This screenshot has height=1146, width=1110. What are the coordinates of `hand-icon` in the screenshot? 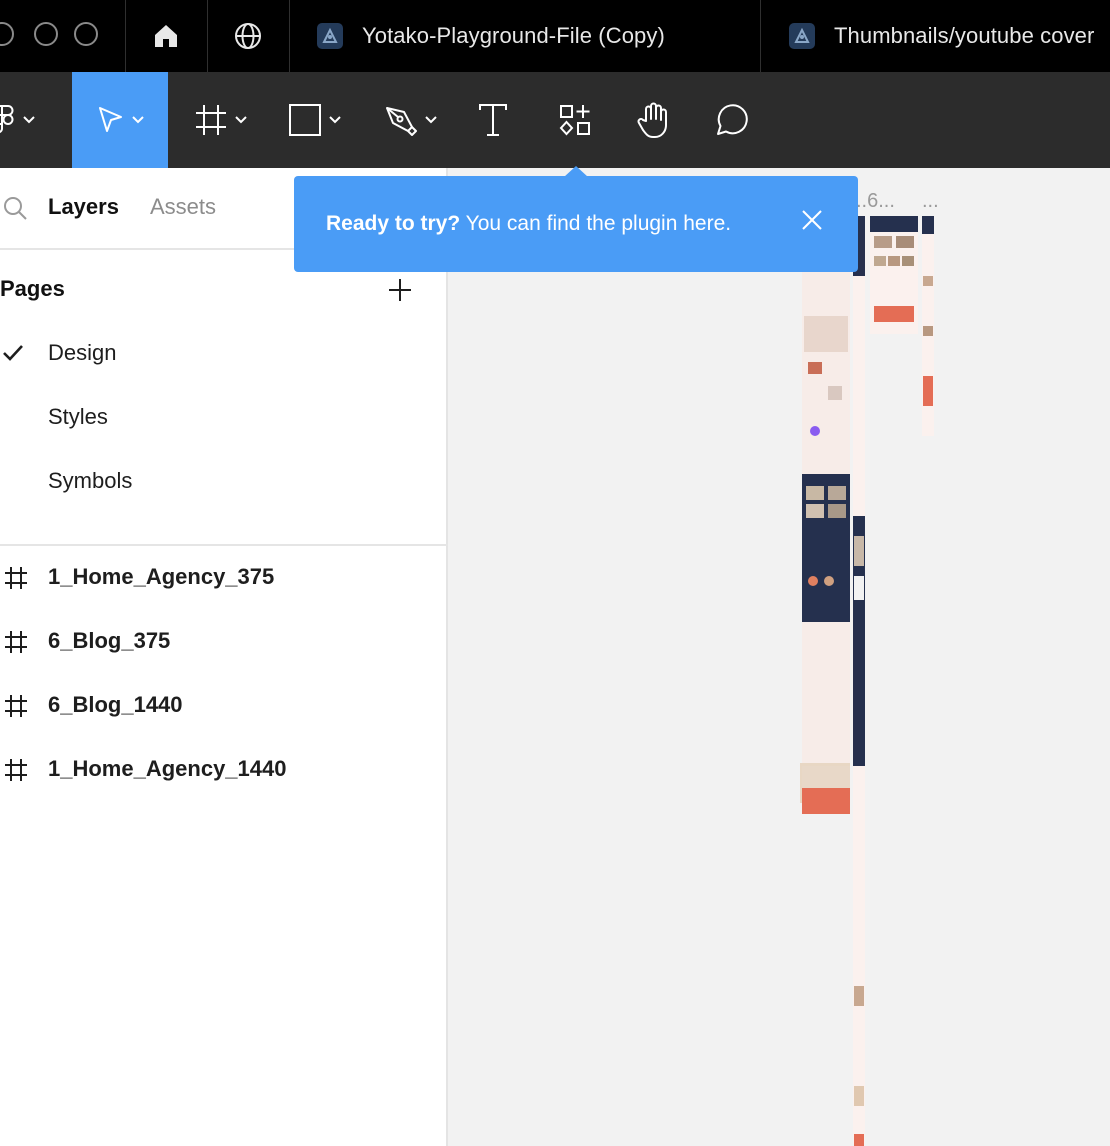 It's located at (652, 120).